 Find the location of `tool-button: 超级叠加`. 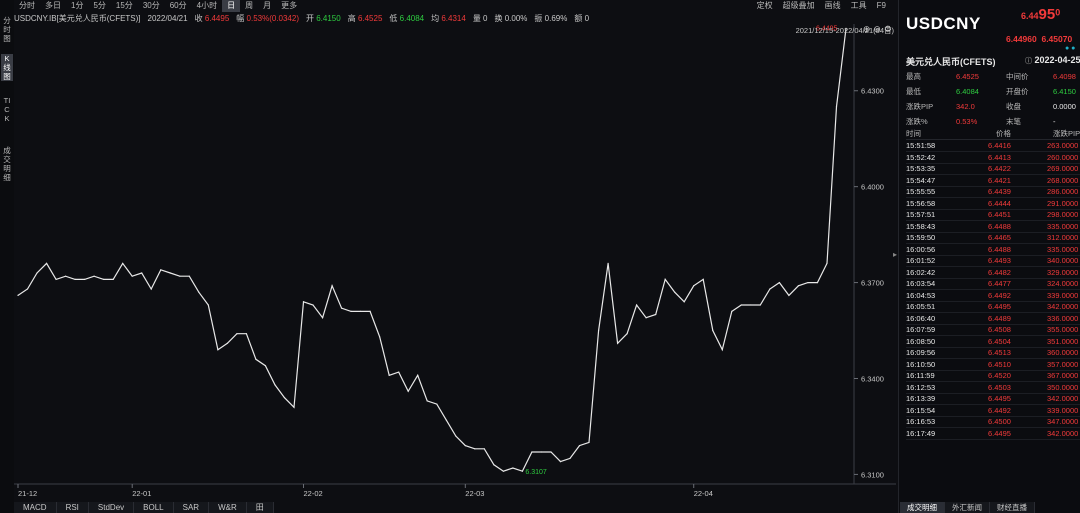

tool-button: 超级叠加 is located at coordinates (799, 6).